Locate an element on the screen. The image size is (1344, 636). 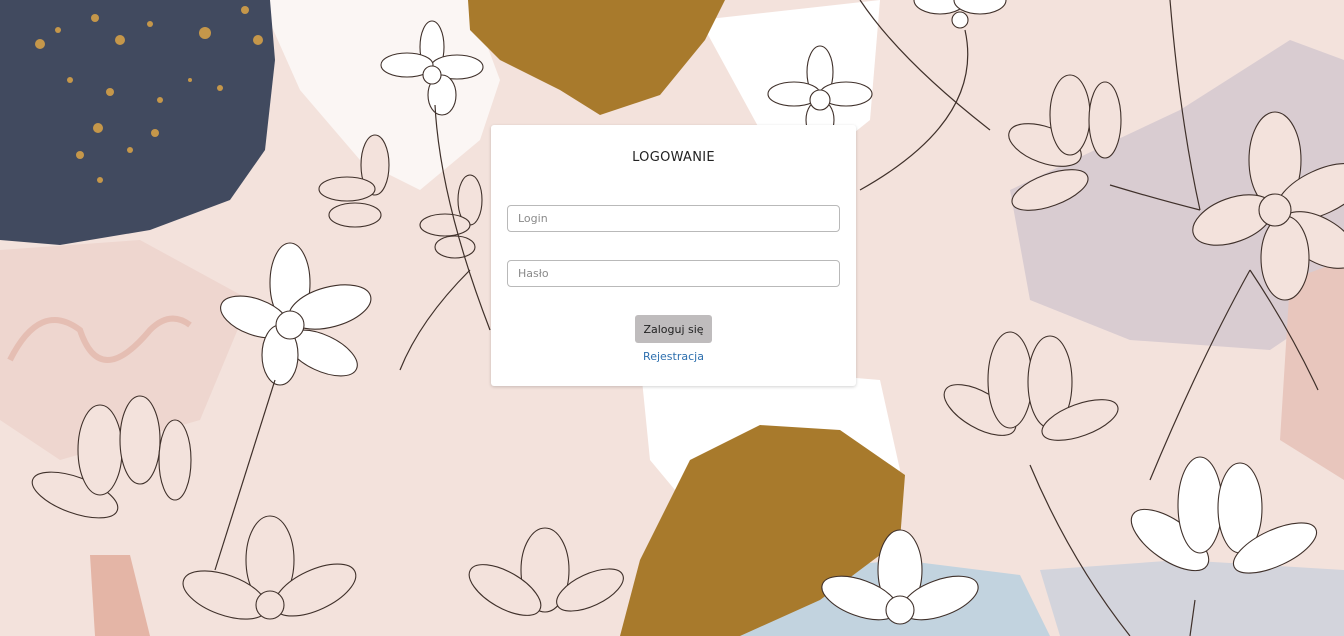
login-button: Zaloguj się is located at coordinates (673, 329).